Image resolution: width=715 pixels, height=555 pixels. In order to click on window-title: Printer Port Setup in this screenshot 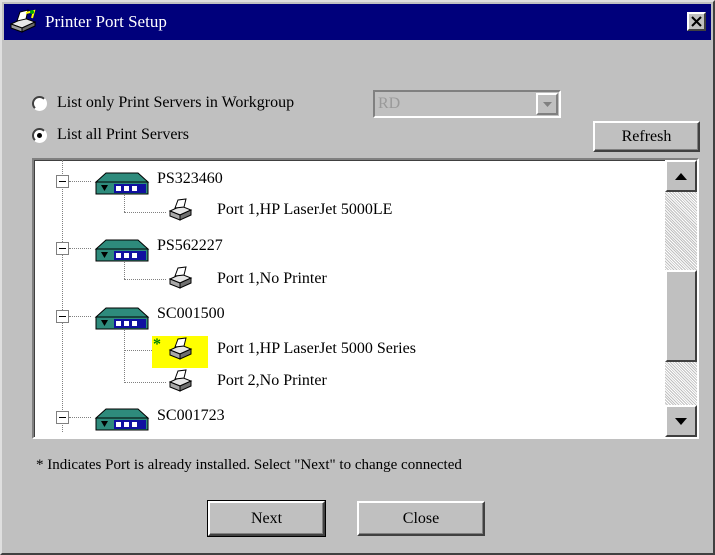, I will do `click(106, 21)`.